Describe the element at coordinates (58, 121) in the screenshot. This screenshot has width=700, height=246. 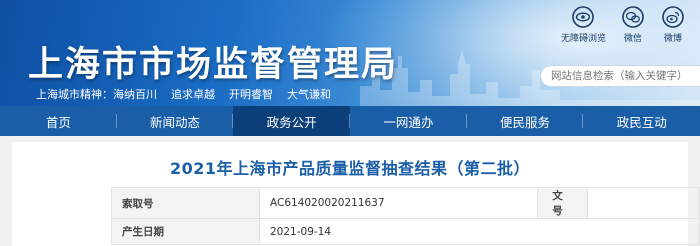
I see `nav-item-home: 首页` at that location.